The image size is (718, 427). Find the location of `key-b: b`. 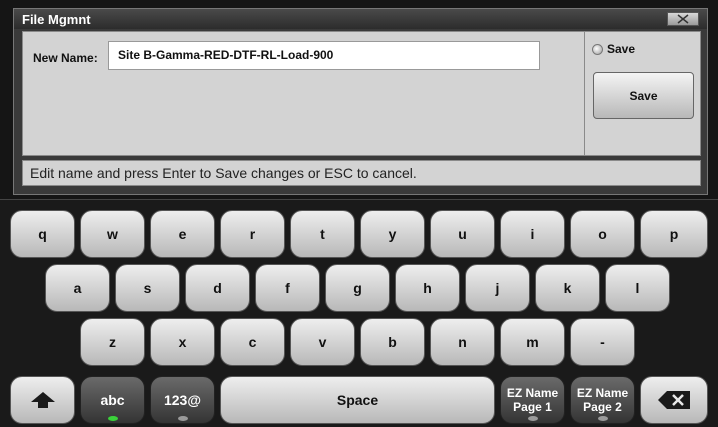

key-b: b is located at coordinates (392, 342).